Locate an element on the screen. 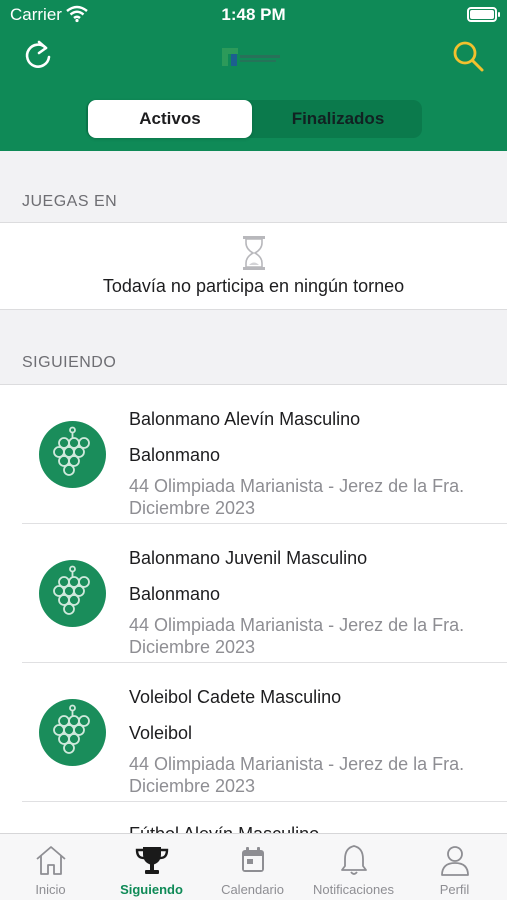 The image size is (507, 900). tab-notificaciones: Notificaciones is located at coordinates (353, 867).